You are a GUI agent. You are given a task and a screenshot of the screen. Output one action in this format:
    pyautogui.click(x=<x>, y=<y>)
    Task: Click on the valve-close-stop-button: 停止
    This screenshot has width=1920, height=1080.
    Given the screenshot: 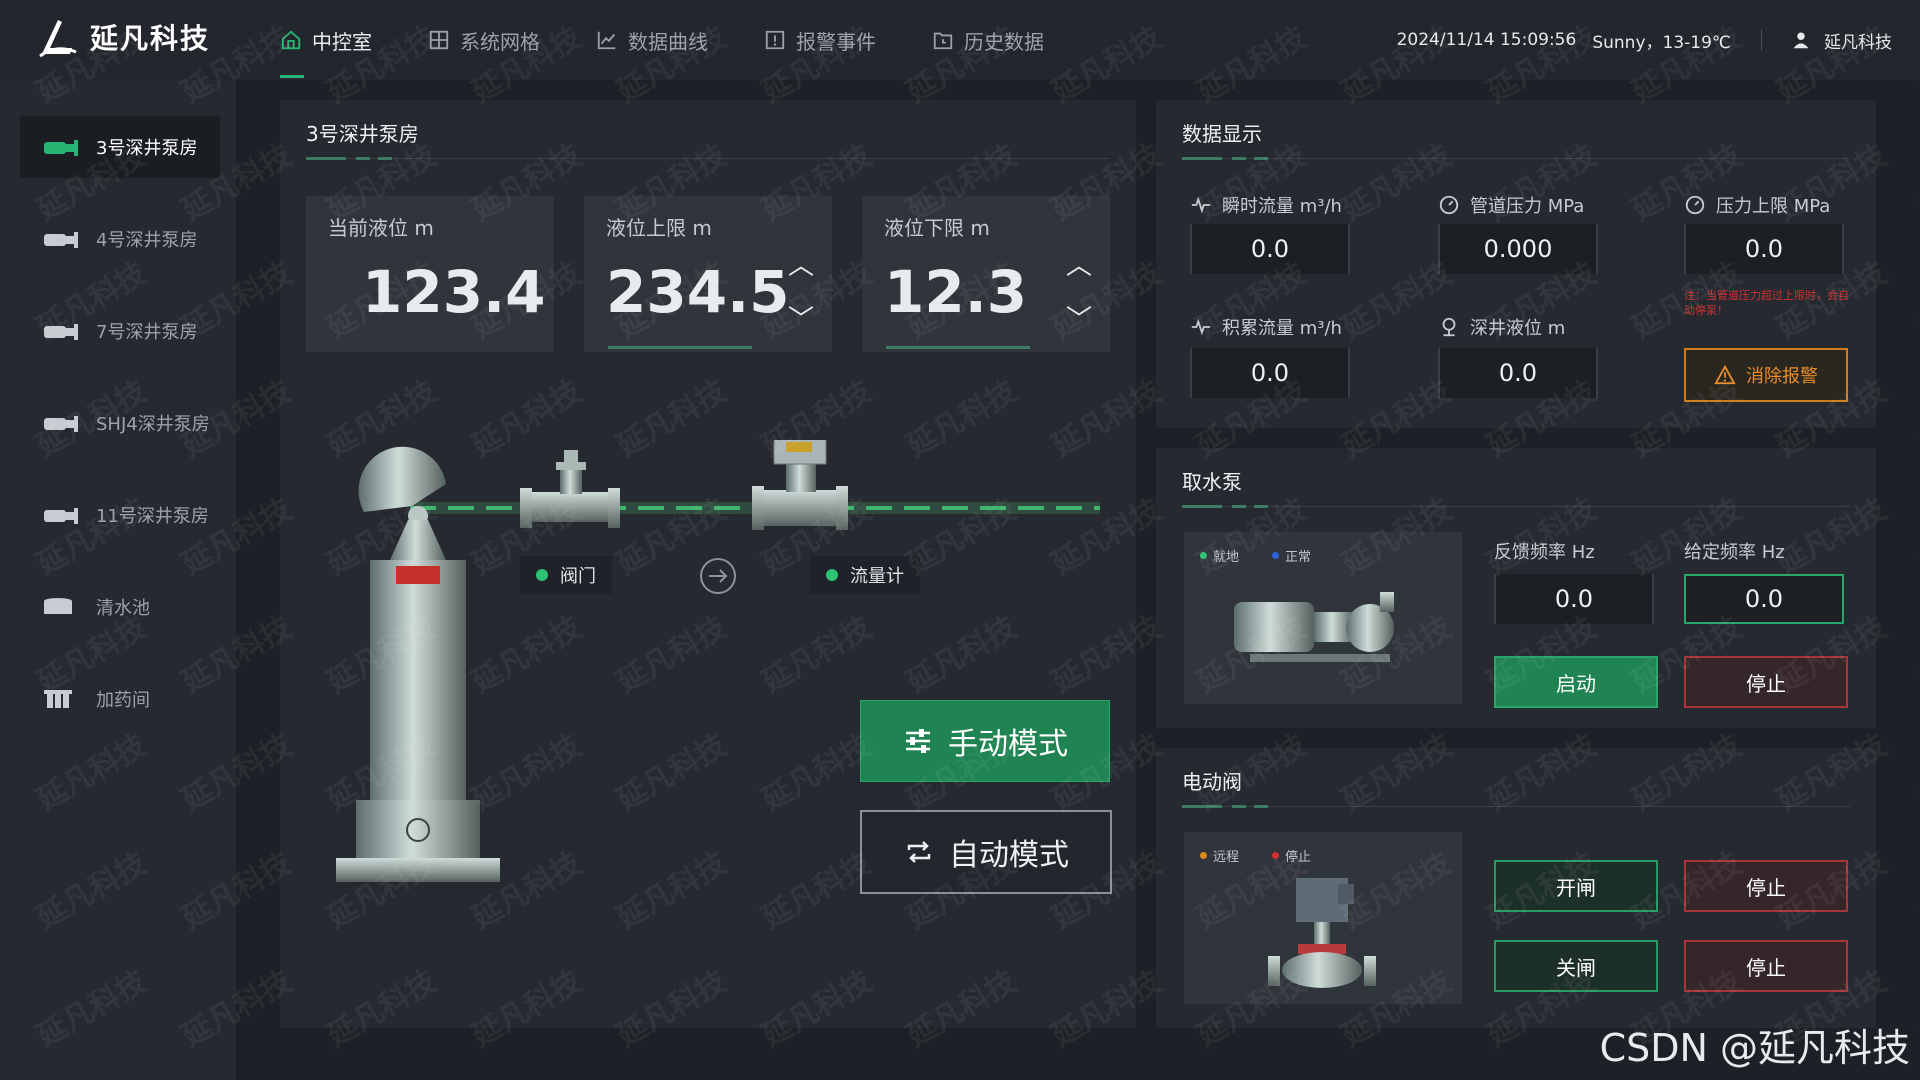 What is the action you would take?
    pyautogui.click(x=1766, y=966)
    